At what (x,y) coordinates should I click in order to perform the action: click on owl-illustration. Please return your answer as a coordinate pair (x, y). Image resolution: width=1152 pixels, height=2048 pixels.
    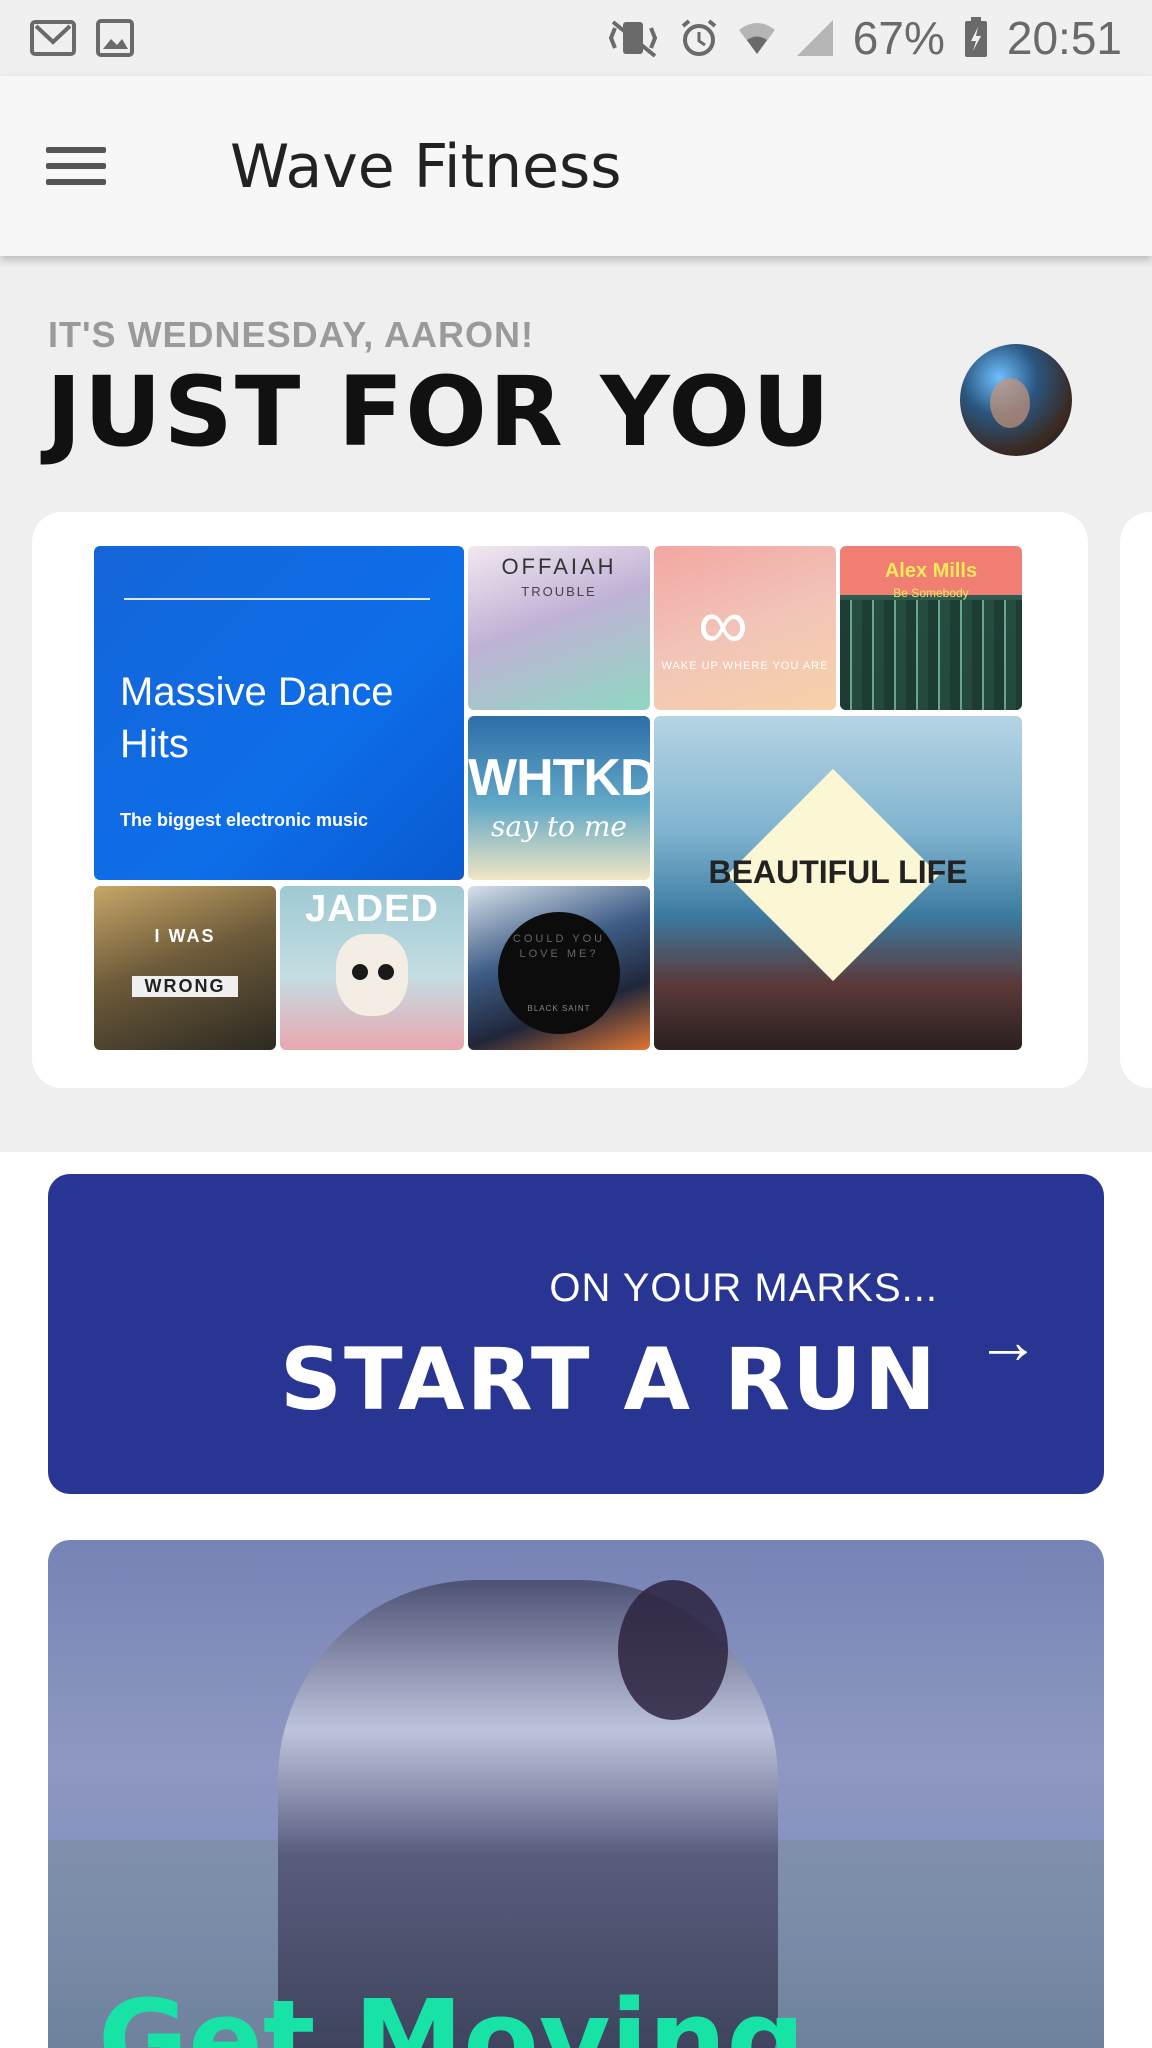
    Looking at the image, I should click on (372, 975).